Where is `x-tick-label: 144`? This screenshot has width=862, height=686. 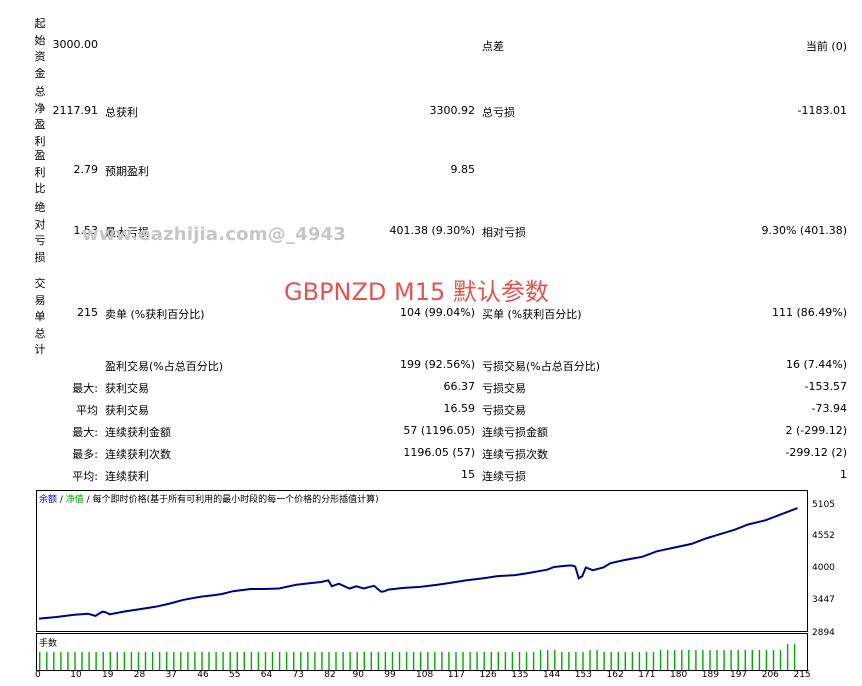
x-tick-label: 144 is located at coordinates (552, 675).